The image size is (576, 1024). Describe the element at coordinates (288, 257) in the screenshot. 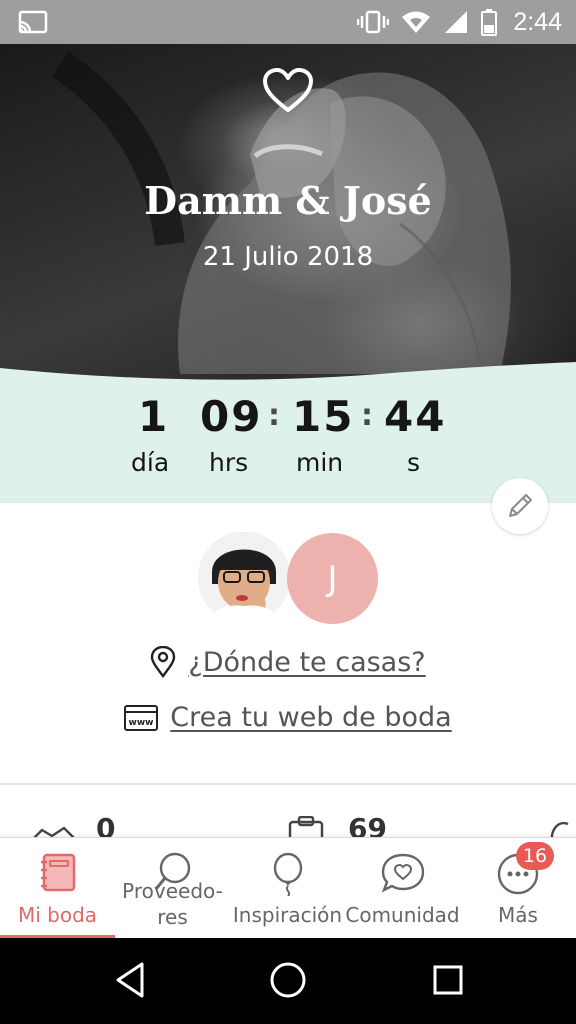

I see `wedding-date: 21 Julio 2018` at that location.